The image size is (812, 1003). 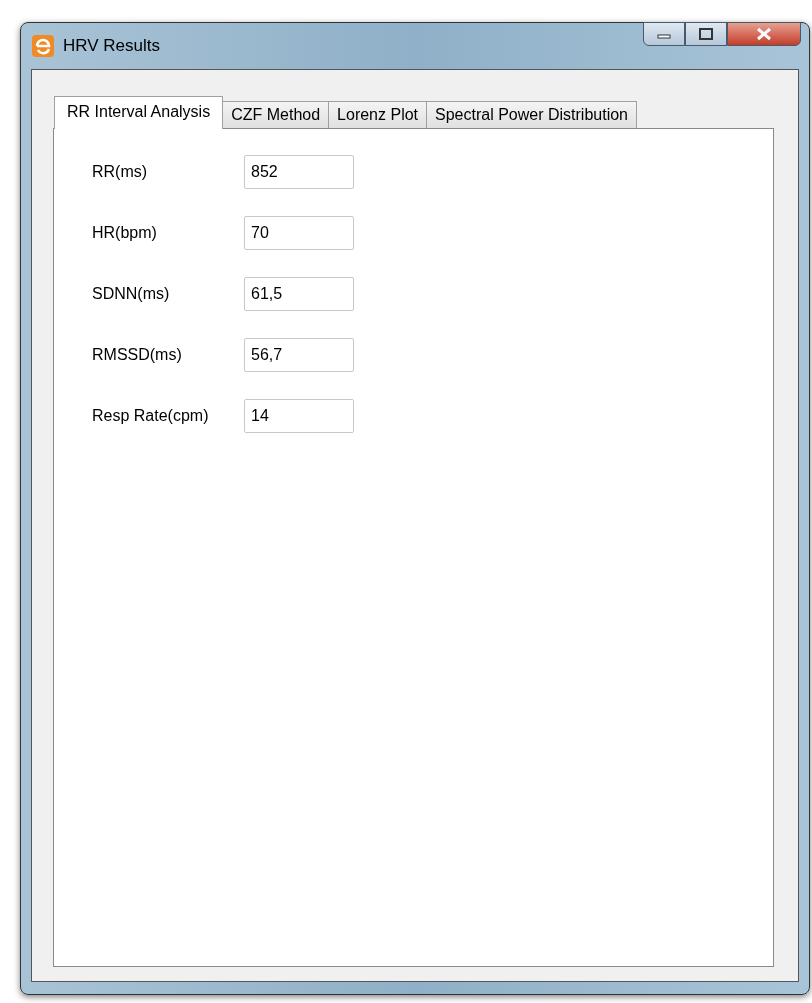 I want to click on close-button, so click(x=764, y=34).